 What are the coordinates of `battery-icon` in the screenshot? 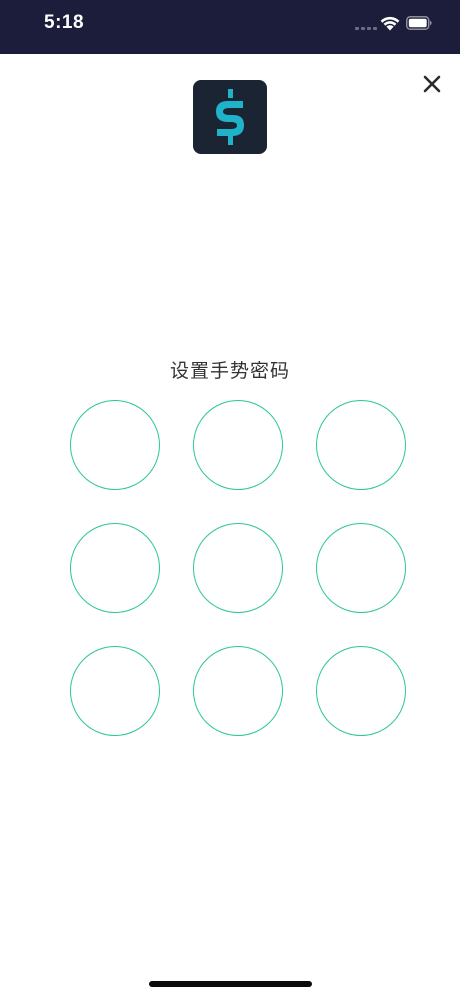 It's located at (419, 23).